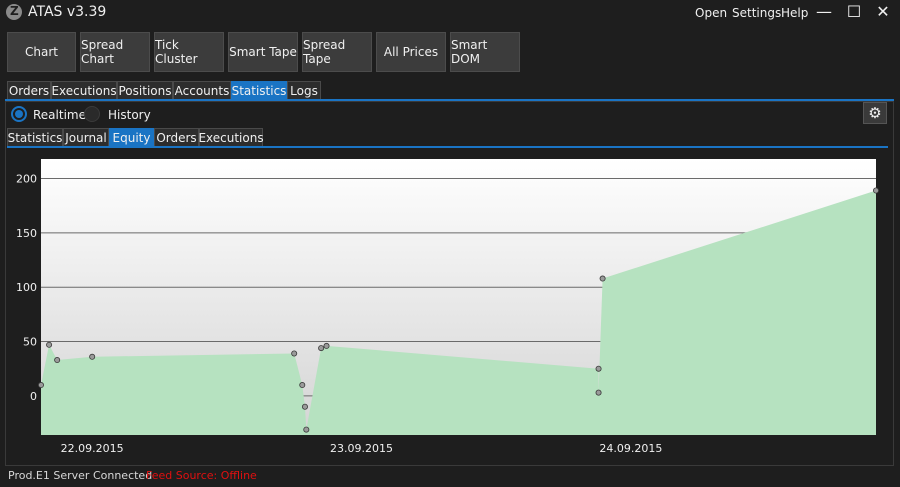 The width and height of the screenshot is (900, 487). Describe the element at coordinates (361, 448) in the screenshot. I see `x-tick-label: 23.09.2015` at that location.